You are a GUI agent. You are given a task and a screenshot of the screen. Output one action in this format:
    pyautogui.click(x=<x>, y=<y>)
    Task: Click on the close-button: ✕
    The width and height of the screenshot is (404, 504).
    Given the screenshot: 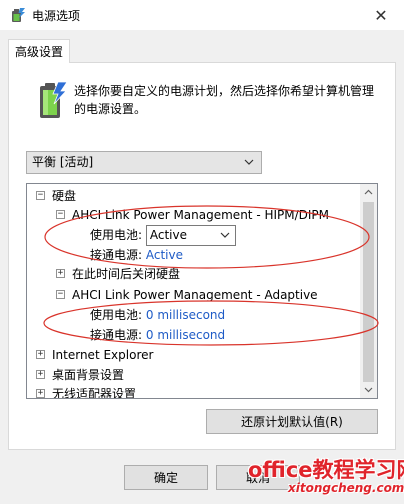 What is the action you would take?
    pyautogui.click(x=381, y=15)
    